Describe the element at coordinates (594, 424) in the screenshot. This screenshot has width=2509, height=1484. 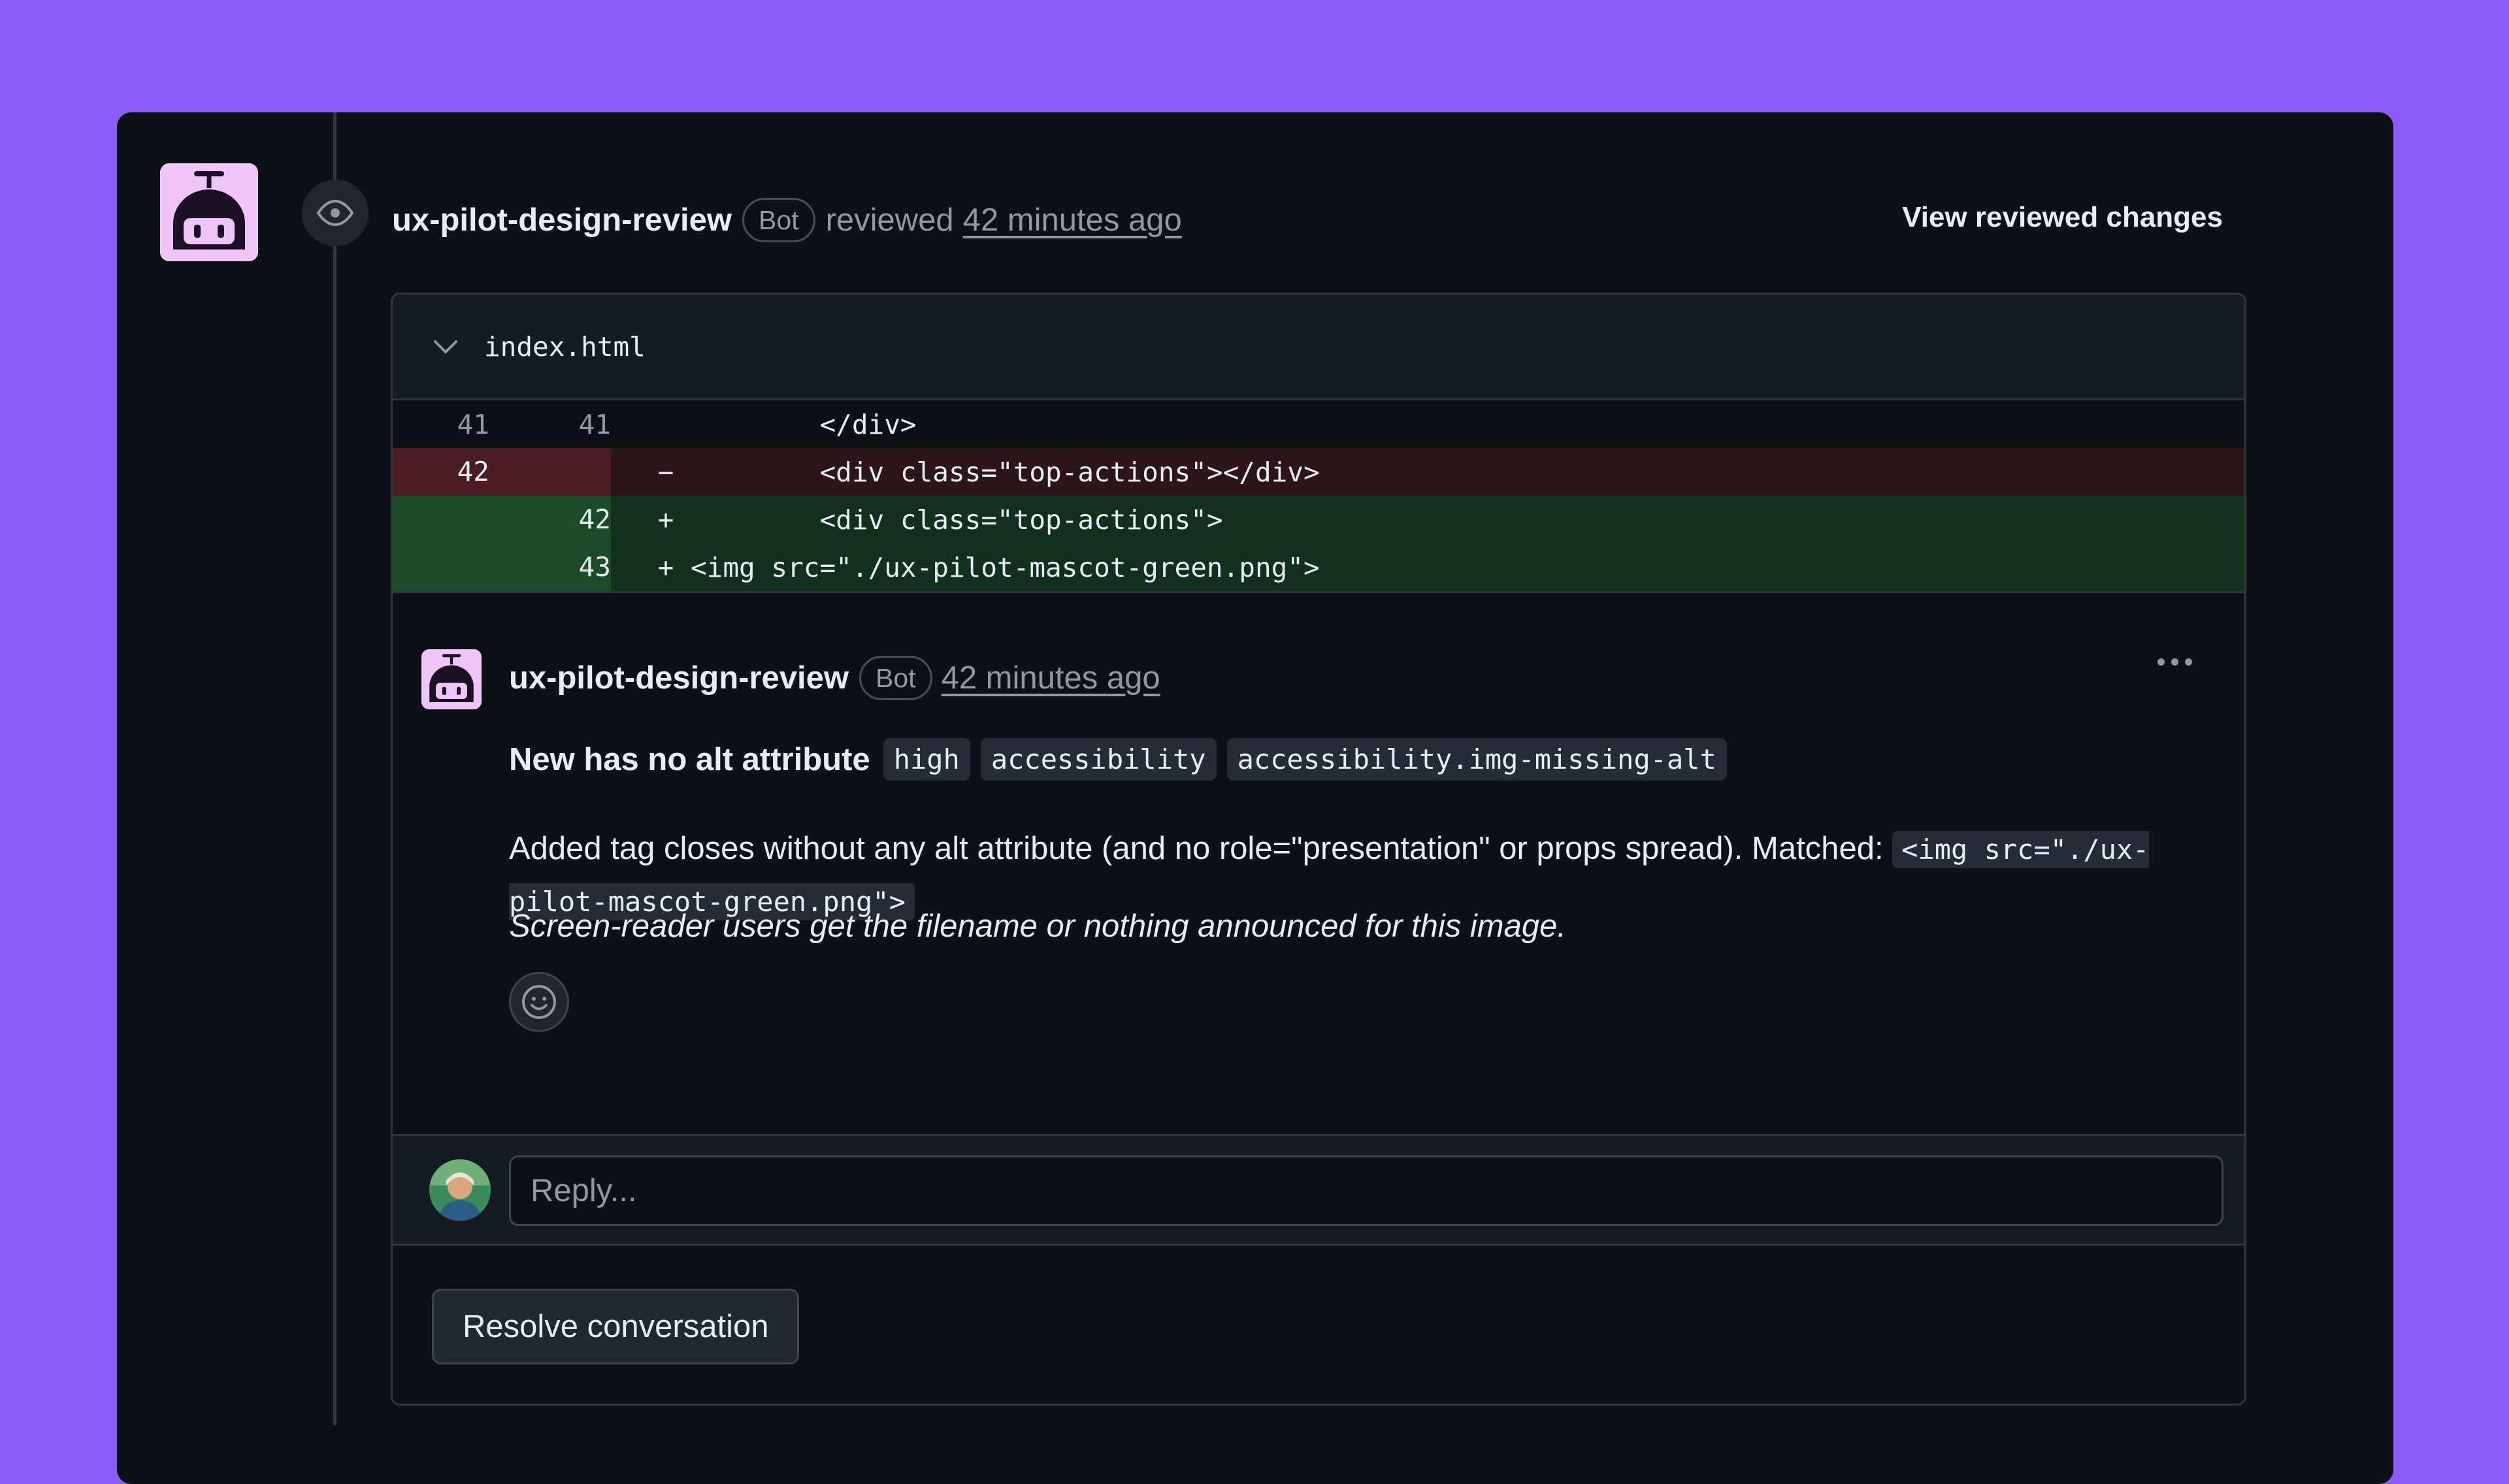
I see `new-line-number: 41` at that location.